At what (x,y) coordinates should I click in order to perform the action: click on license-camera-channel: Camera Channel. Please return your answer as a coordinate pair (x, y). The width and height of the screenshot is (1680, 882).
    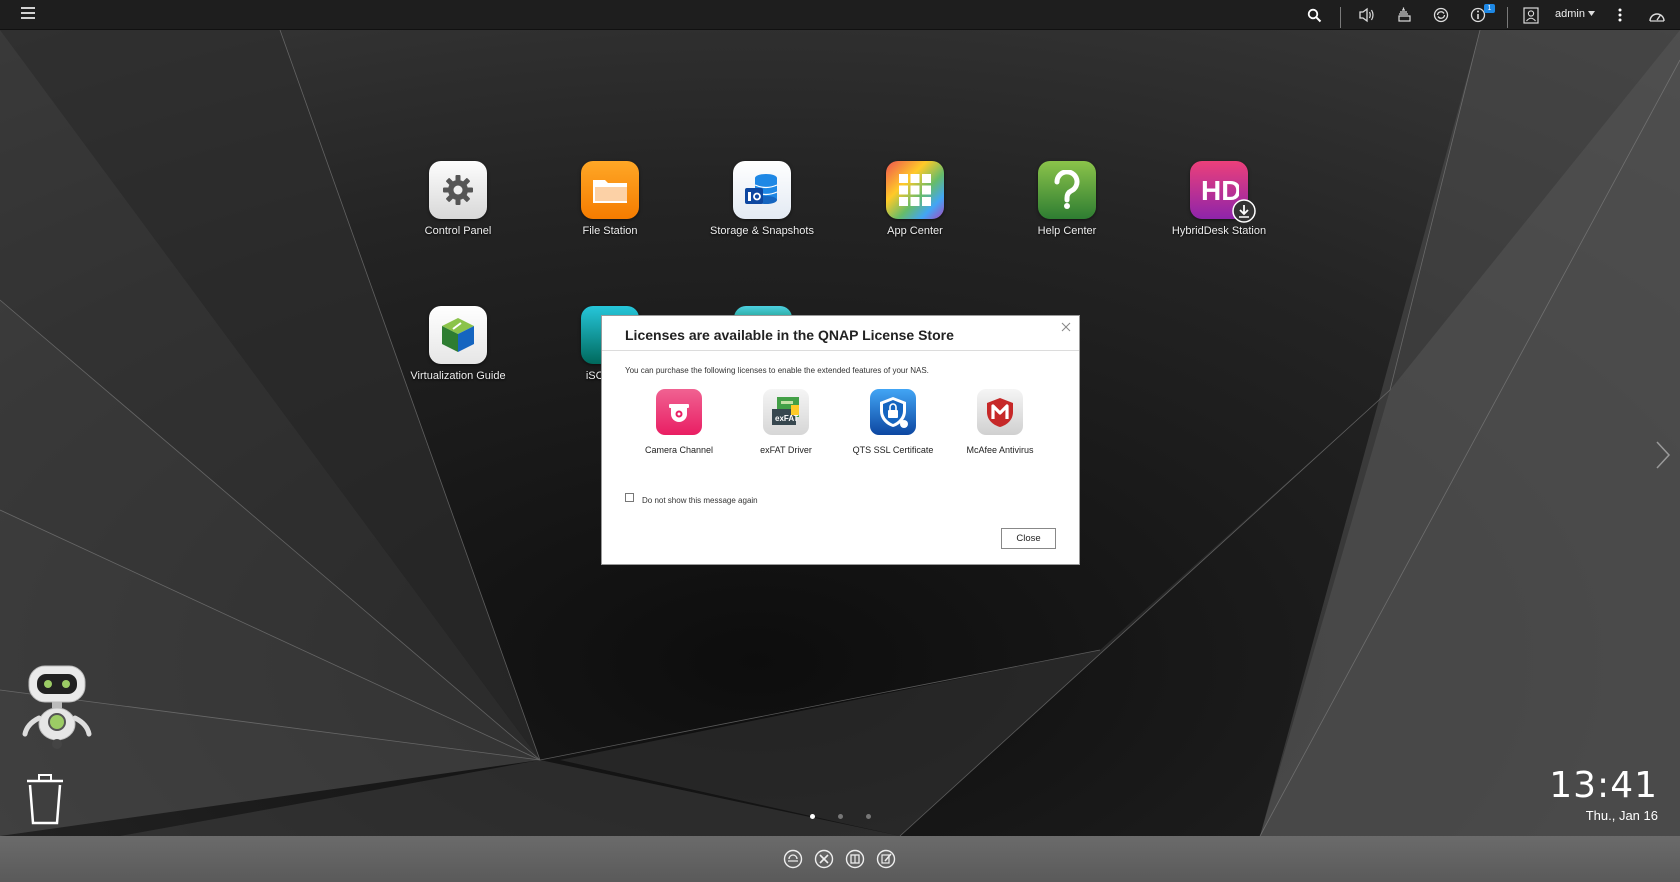
    Looking at the image, I should click on (679, 422).